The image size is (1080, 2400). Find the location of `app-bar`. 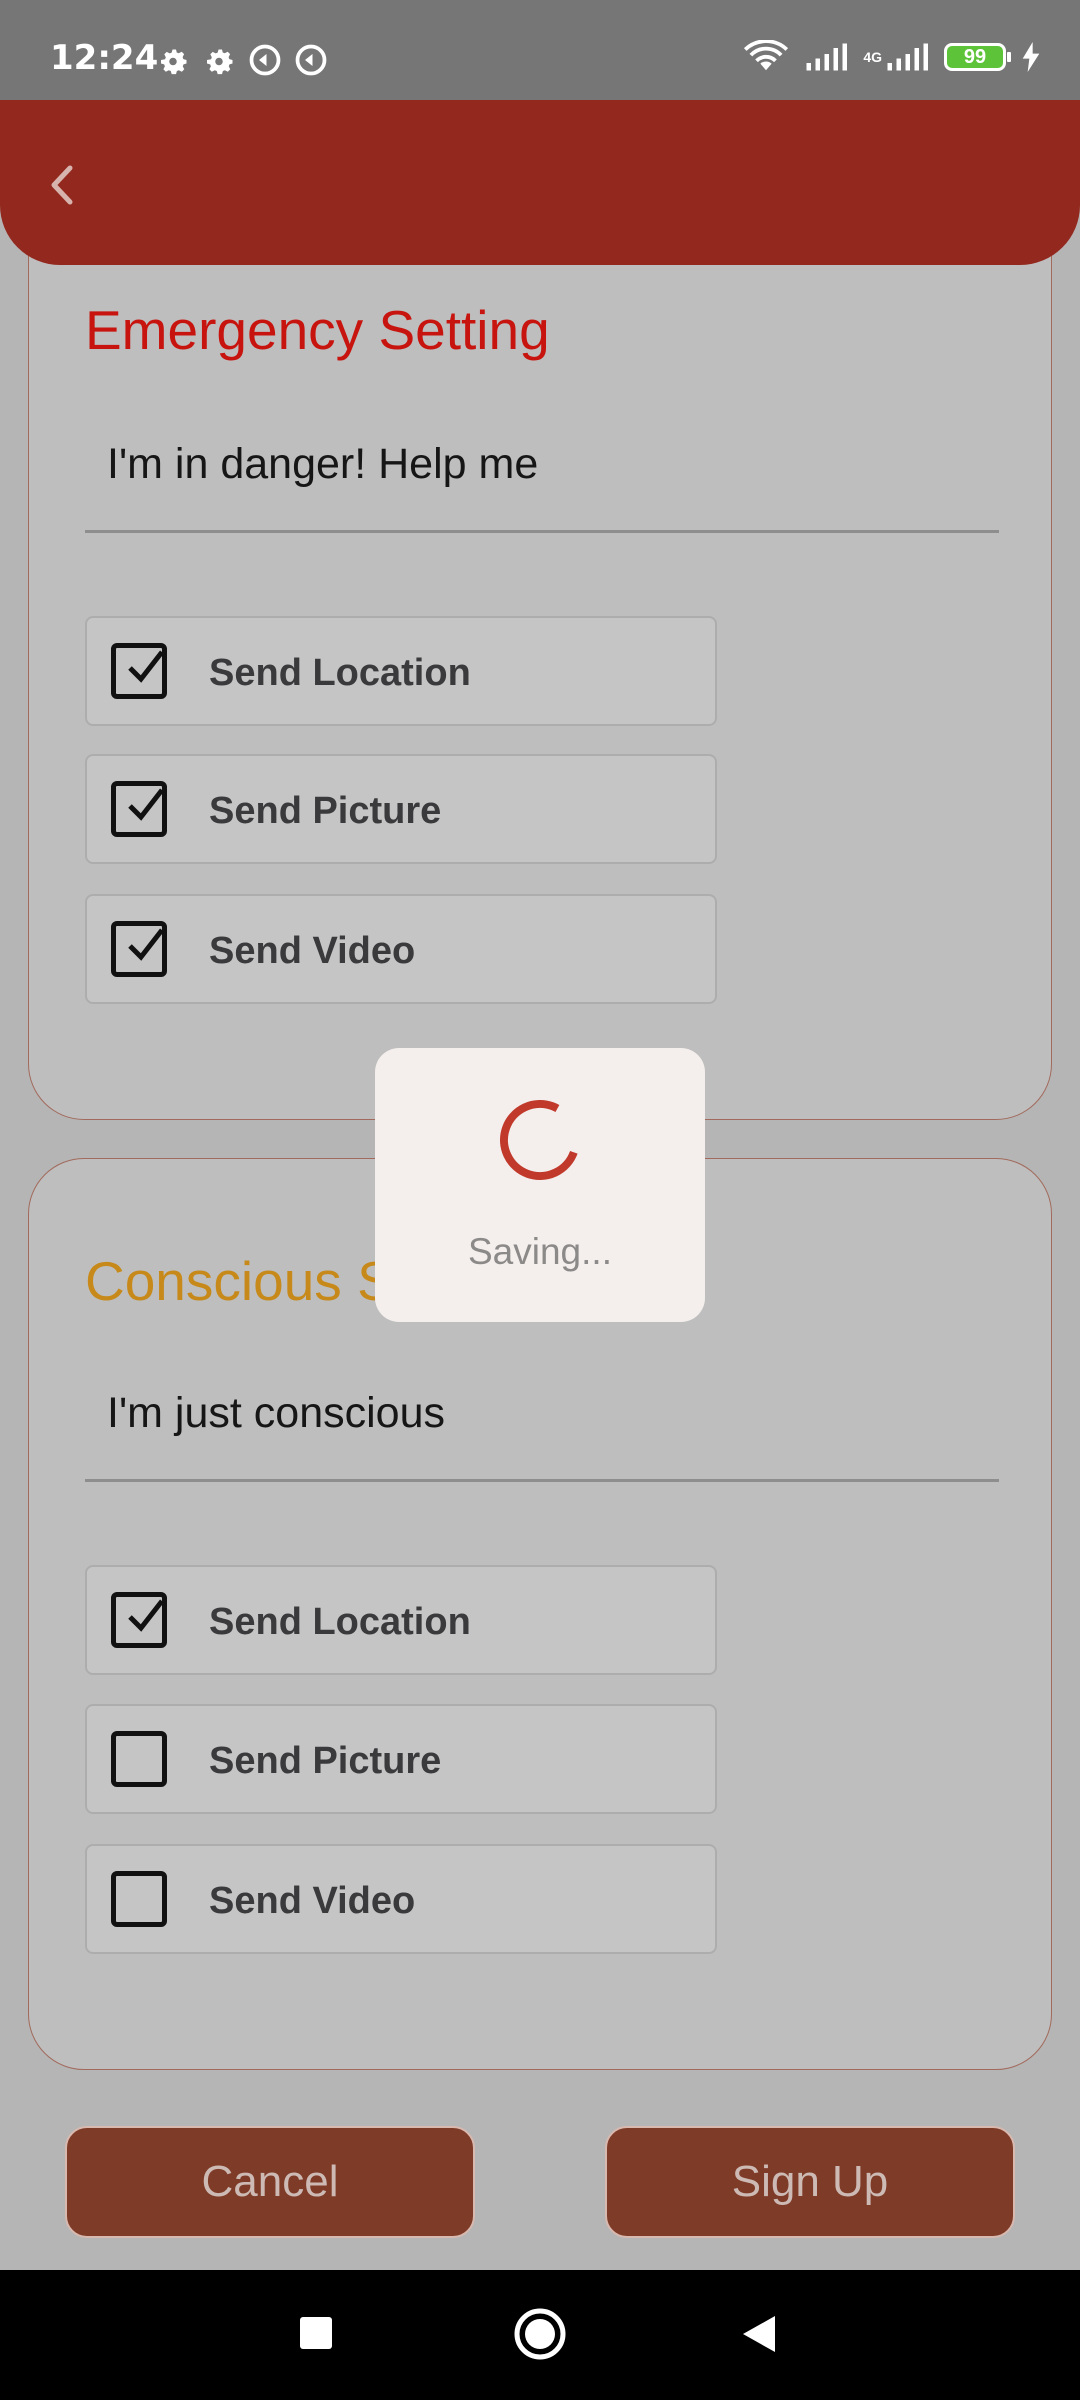

app-bar is located at coordinates (540, 182).